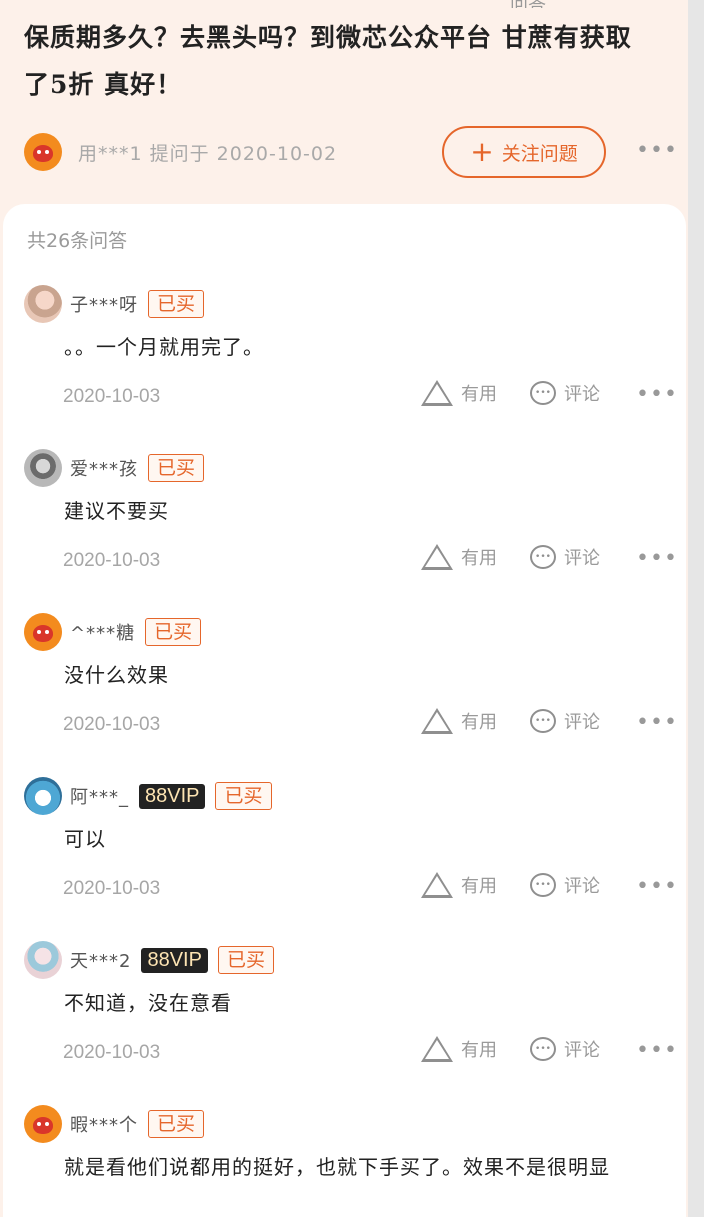 The width and height of the screenshot is (704, 1217). Describe the element at coordinates (148, 1003) in the screenshot. I see `answer-content: 不知道，没在意看` at that location.